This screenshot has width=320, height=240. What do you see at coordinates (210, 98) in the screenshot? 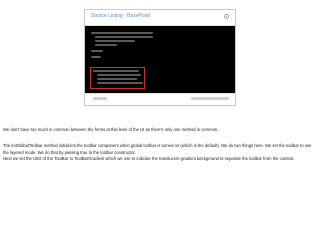
I see `footer-right-text` at bounding box center [210, 98].